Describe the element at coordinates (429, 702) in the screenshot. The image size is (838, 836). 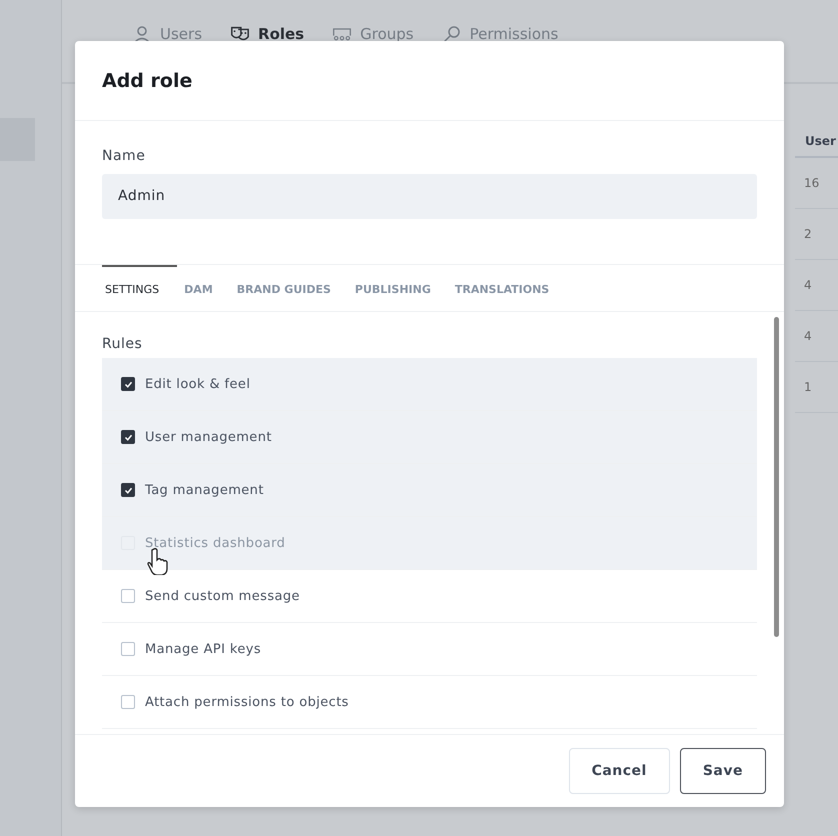
I see `rule-row: Attach permissions to objects` at that location.